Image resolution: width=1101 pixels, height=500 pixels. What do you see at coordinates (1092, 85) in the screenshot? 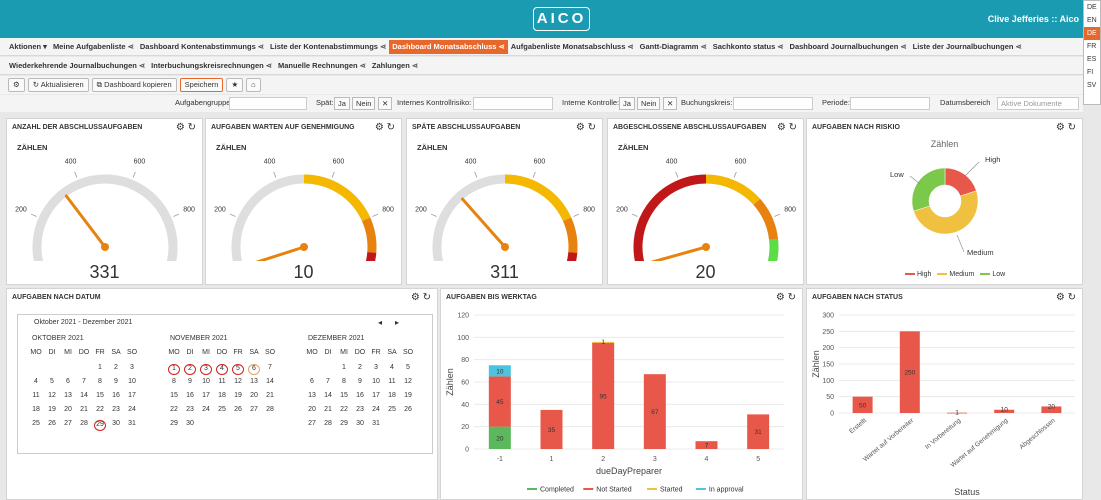
I see `language-option: SV` at bounding box center [1092, 85].